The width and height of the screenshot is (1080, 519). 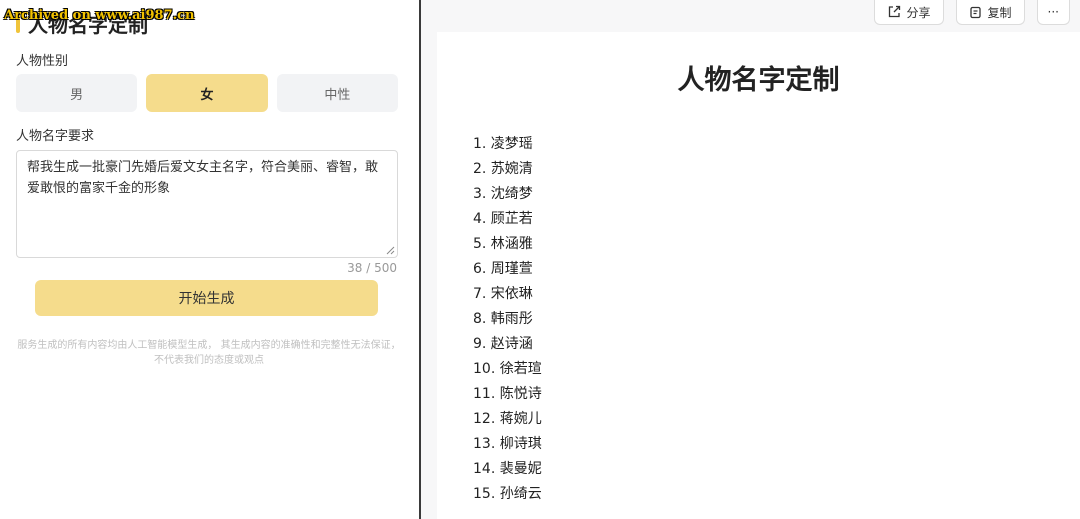 What do you see at coordinates (503, 294) in the screenshot?
I see `list-item: 7. 宋依琳` at bounding box center [503, 294].